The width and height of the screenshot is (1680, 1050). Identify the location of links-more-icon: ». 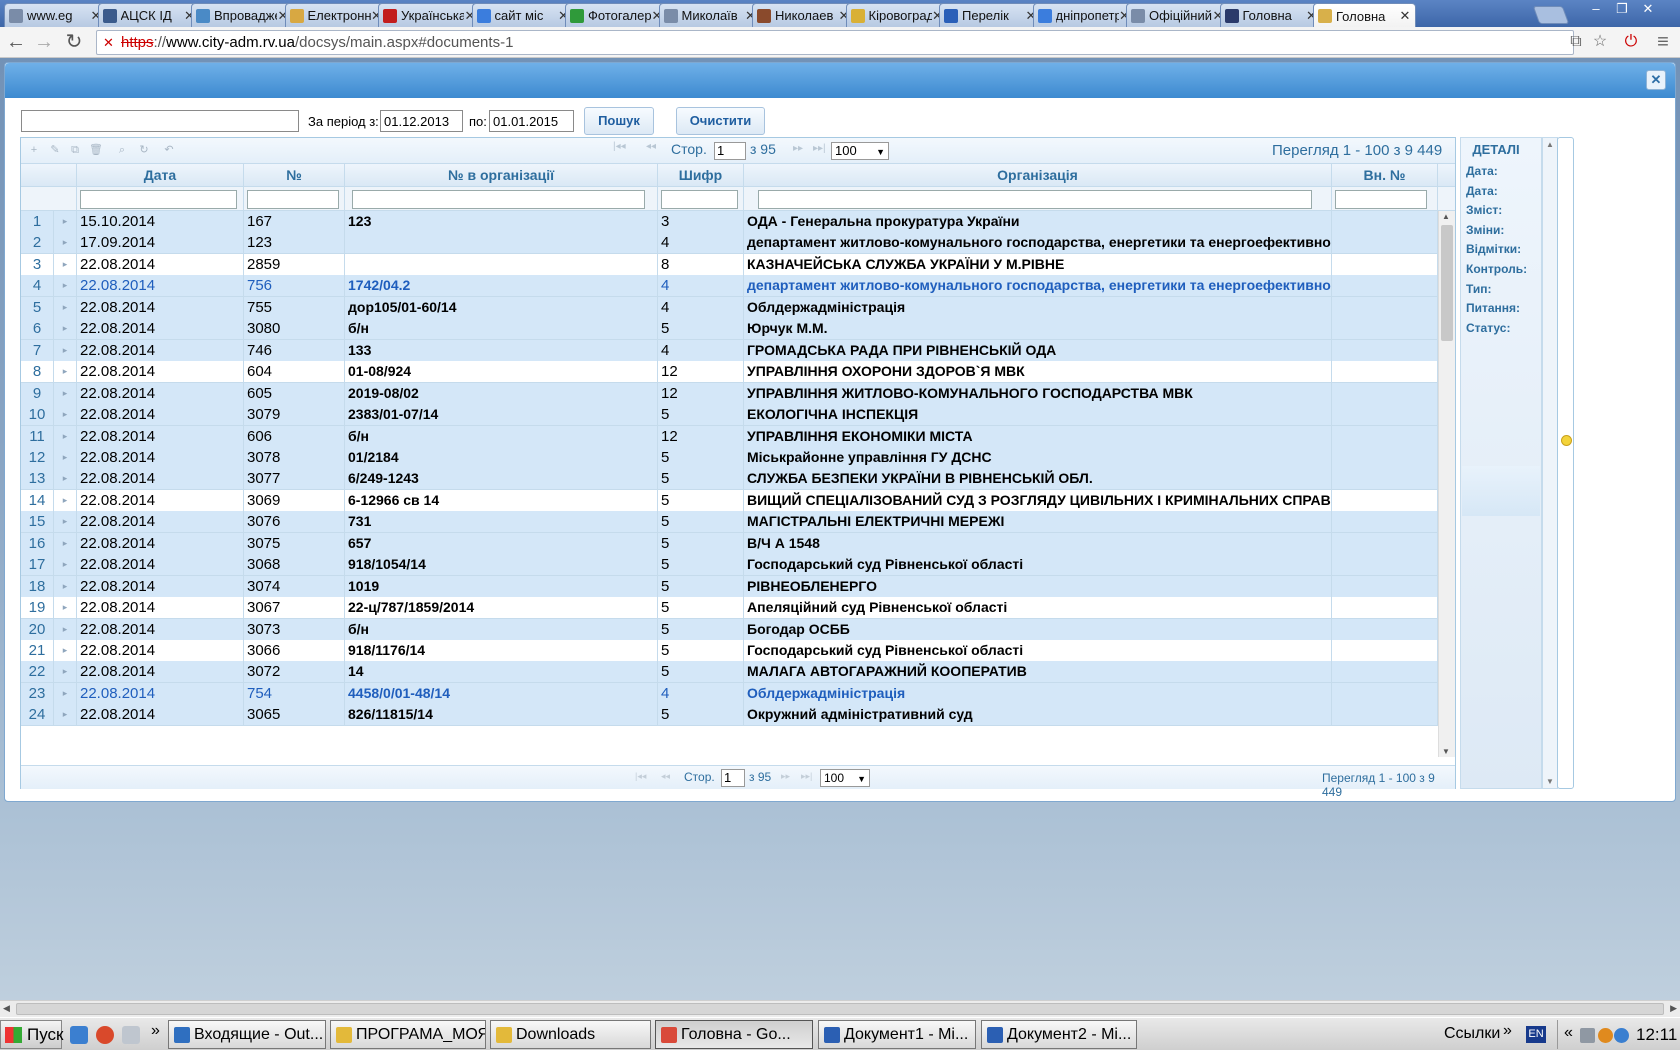
(1507, 1031).